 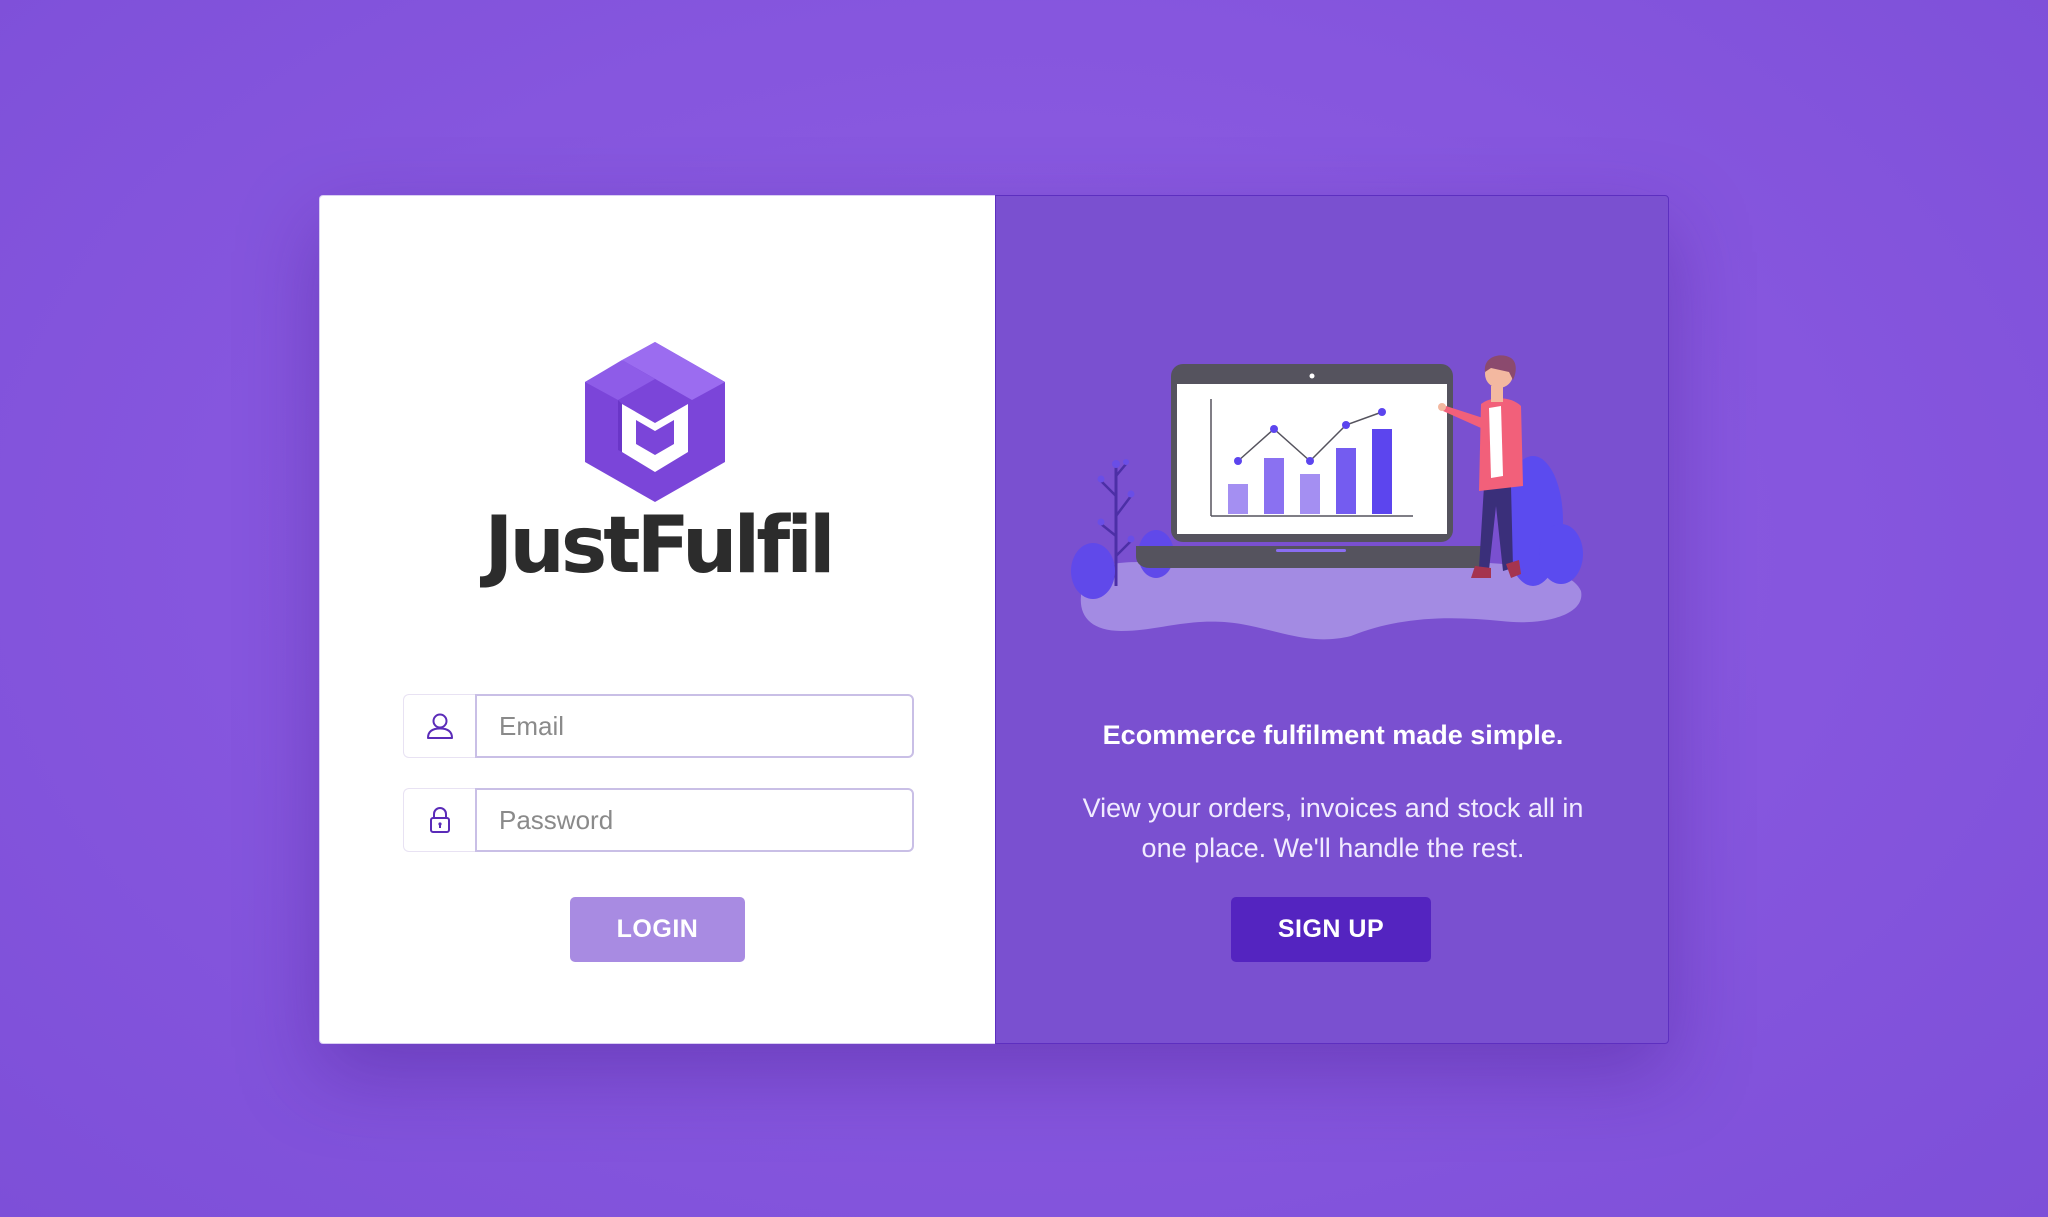 What do you see at coordinates (655, 422) in the screenshot?
I see `cube-box-icon` at bounding box center [655, 422].